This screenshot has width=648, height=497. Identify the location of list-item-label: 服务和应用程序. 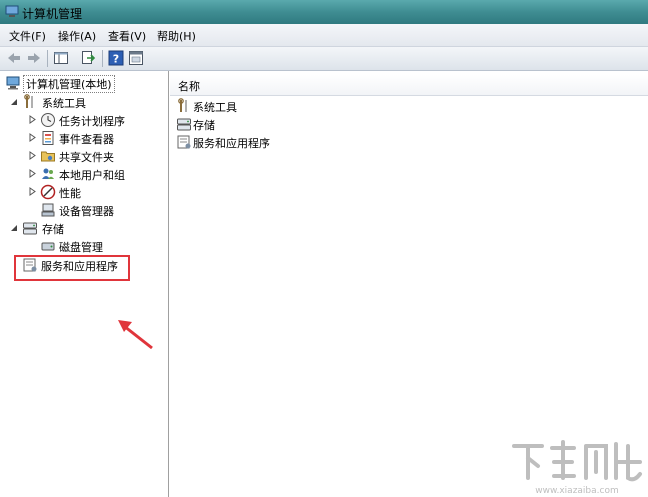
(231, 143).